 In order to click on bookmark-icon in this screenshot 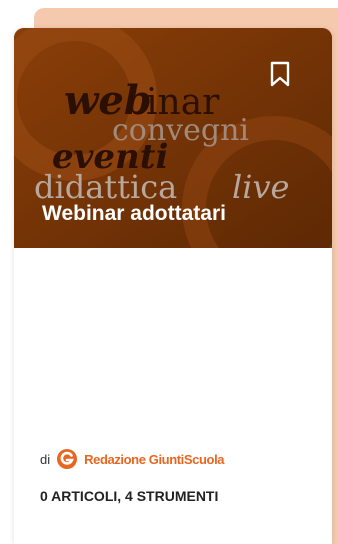, I will do `click(280, 74)`.